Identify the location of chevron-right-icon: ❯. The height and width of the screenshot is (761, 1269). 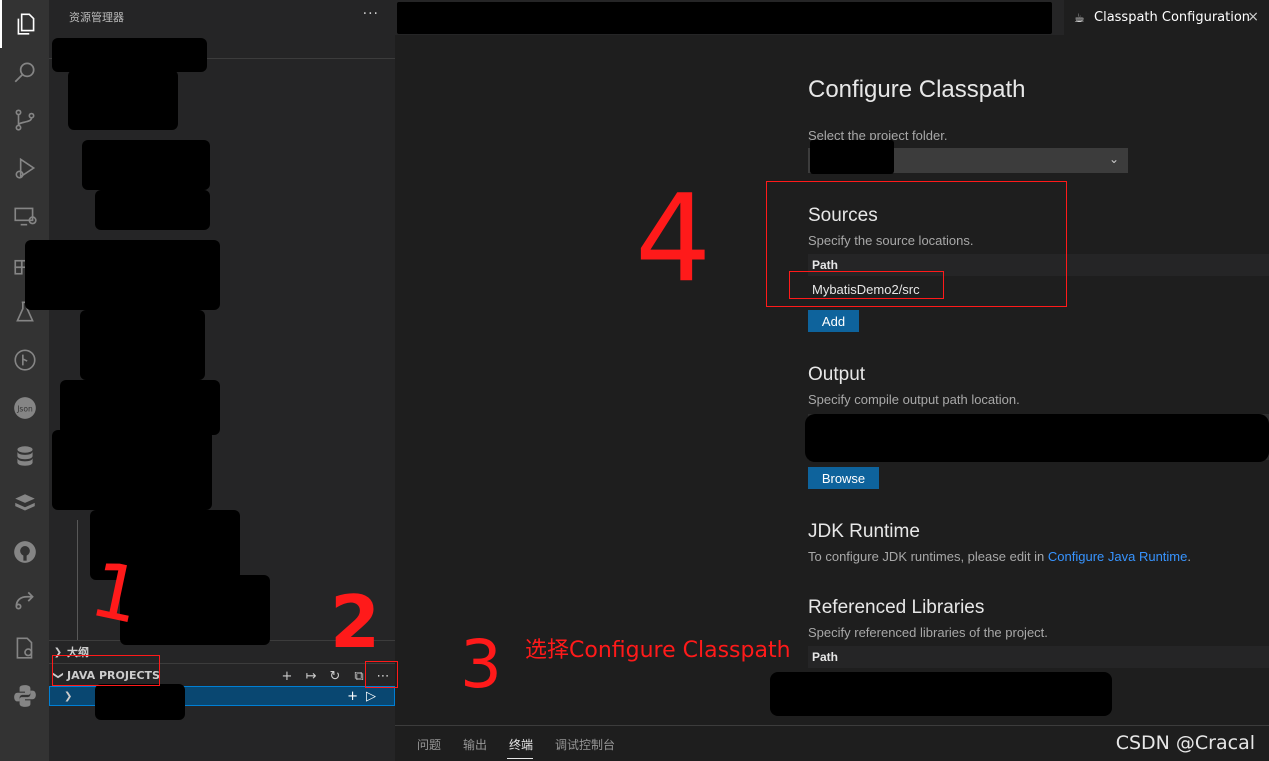
(68, 696).